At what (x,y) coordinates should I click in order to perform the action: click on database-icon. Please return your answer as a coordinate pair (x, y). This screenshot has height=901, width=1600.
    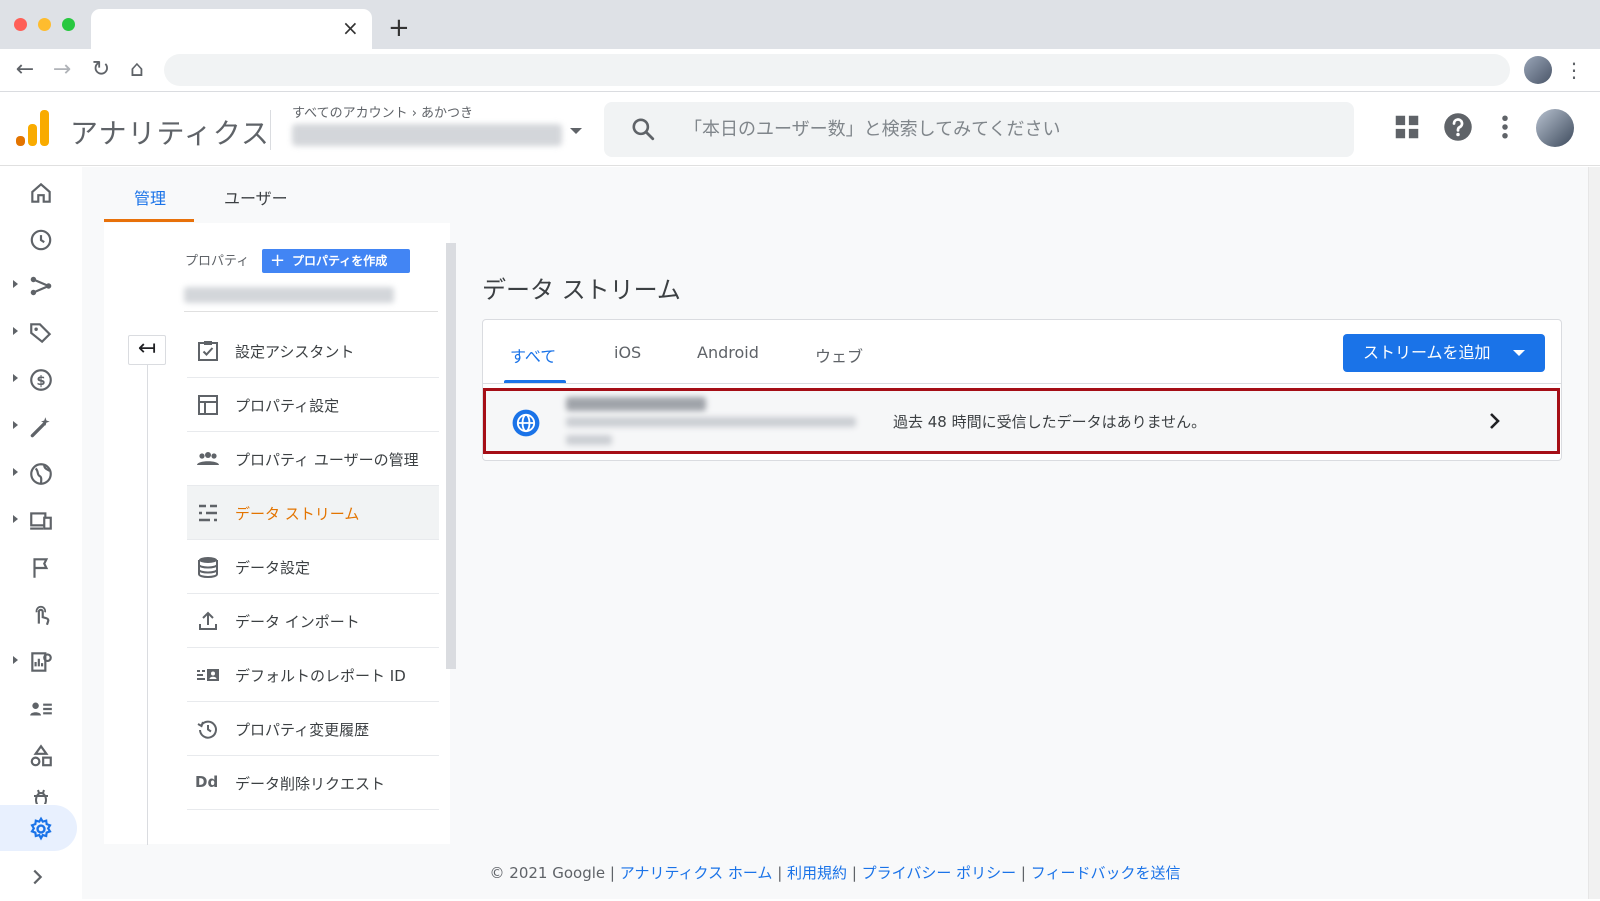
    Looking at the image, I should click on (208, 567).